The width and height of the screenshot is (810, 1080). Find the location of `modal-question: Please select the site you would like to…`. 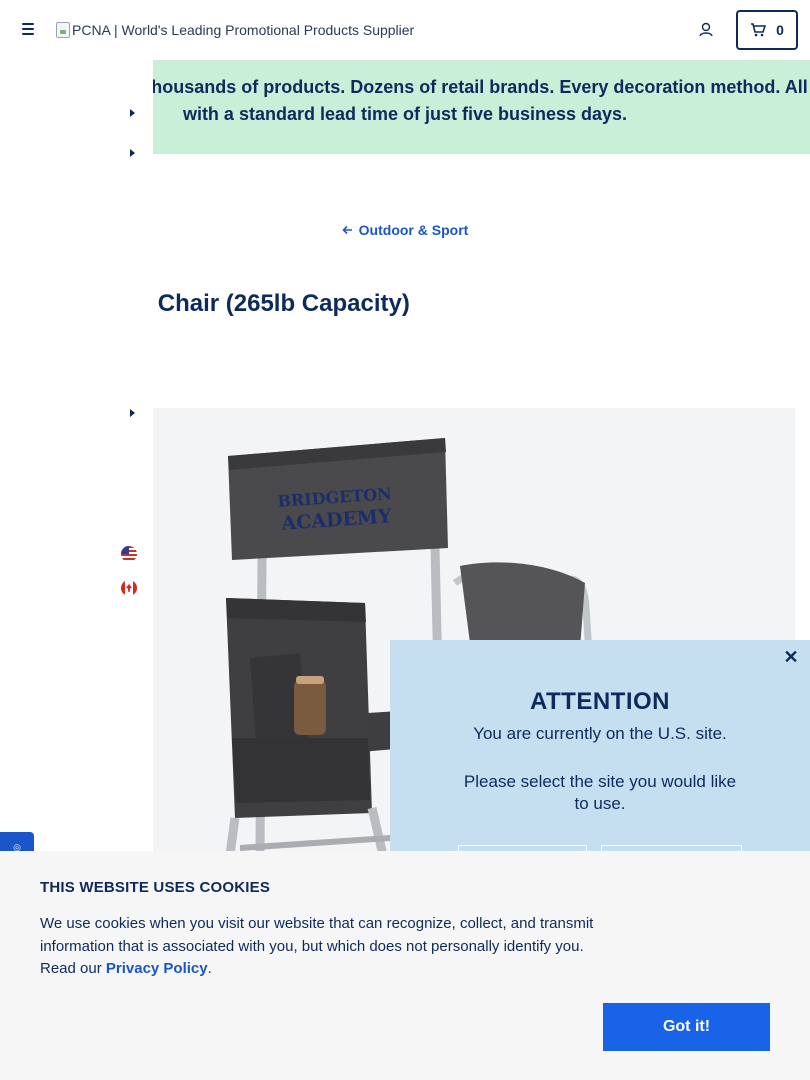

modal-question: Please select the site you would like to… is located at coordinates (600, 792).